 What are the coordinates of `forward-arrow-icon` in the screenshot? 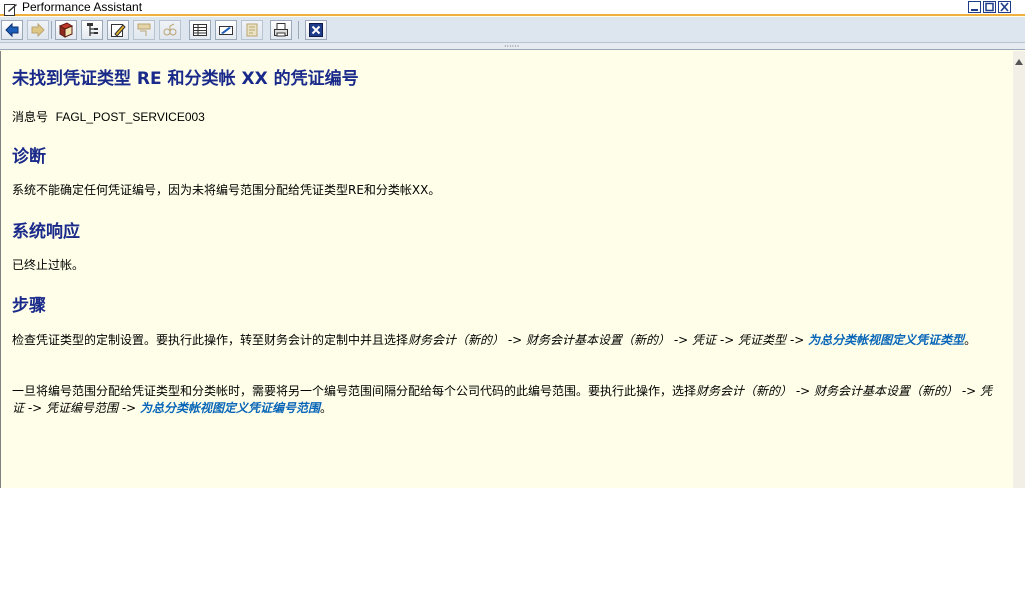 It's located at (38, 30).